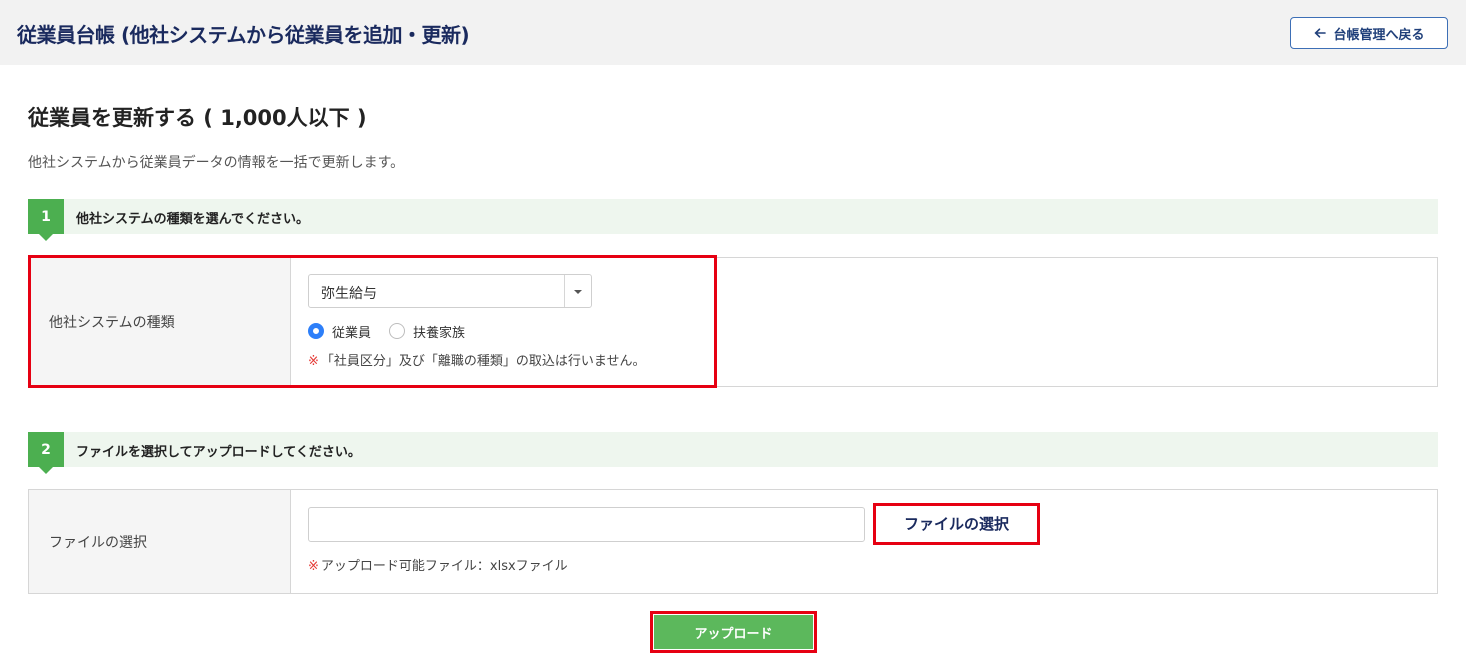  What do you see at coordinates (956, 523) in the screenshot?
I see `choose-file-button: ファイルの選択` at bounding box center [956, 523].